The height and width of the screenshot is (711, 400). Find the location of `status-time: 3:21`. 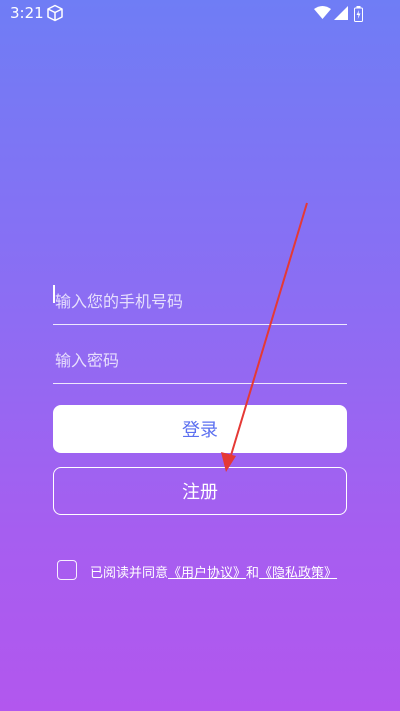

status-time: 3:21 is located at coordinates (27, 13).